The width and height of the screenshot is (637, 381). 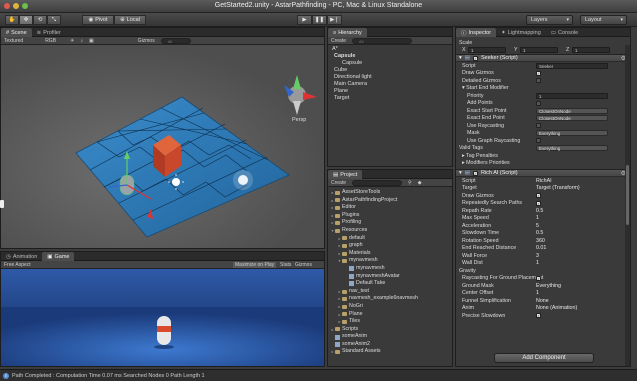 What do you see at coordinates (40, 20) in the screenshot?
I see `rotate-tool-button: ⟲` at bounding box center [40, 20].